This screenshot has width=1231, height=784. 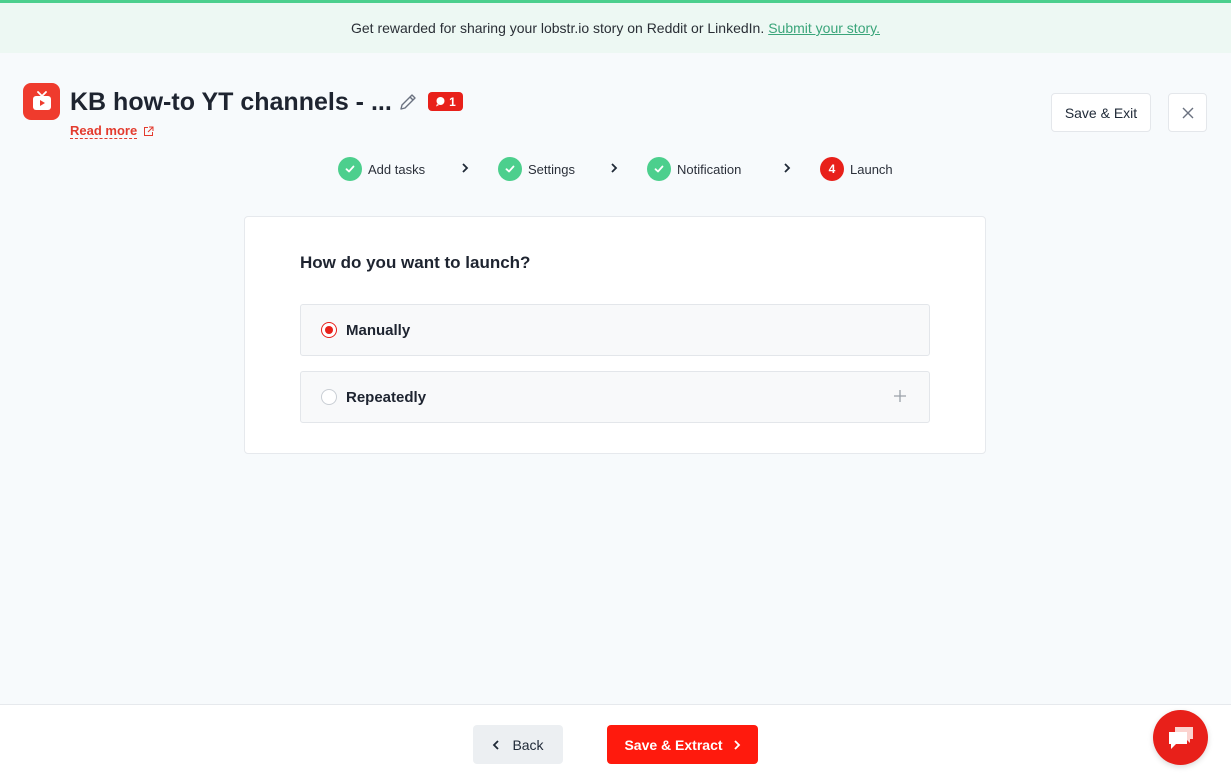 I want to click on step-number: 4, so click(x=832, y=169).